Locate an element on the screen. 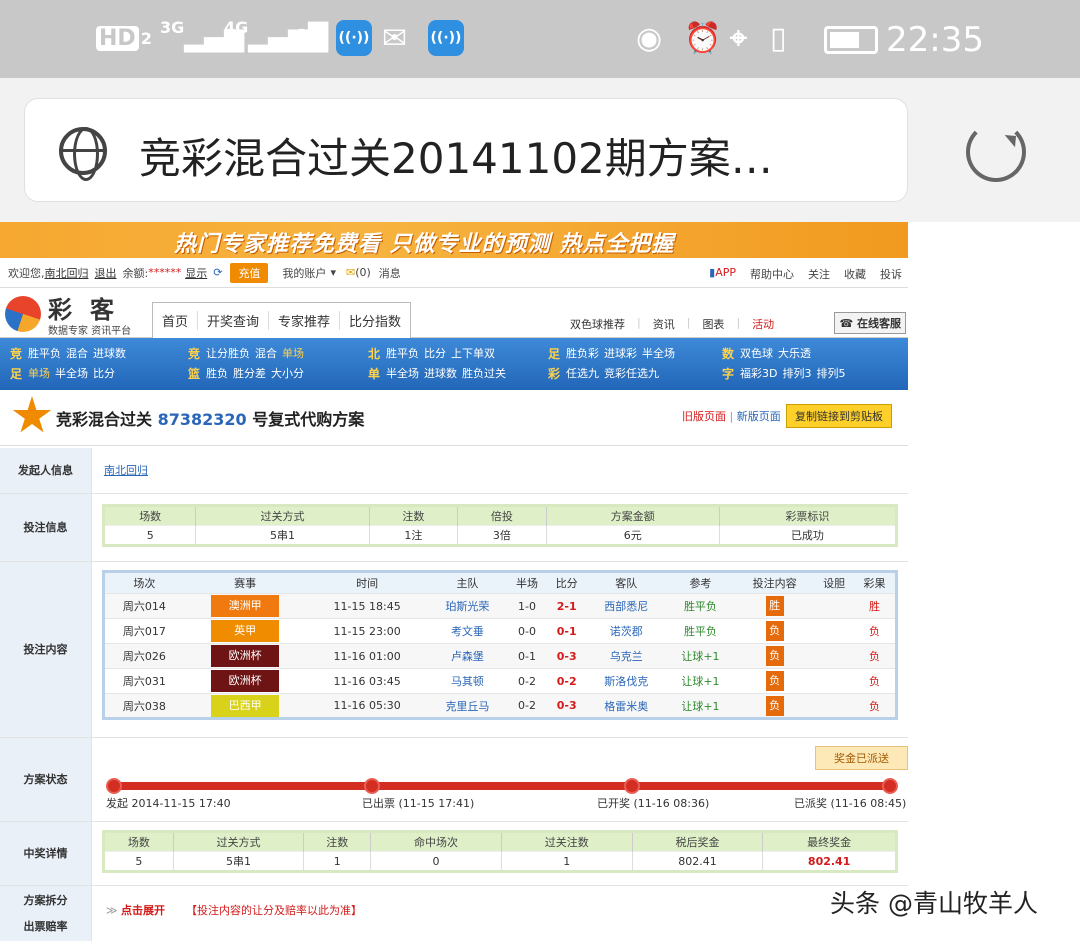 The height and width of the screenshot is (941, 1080). complaint-link: 投诉 is located at coordinates (891, 274).